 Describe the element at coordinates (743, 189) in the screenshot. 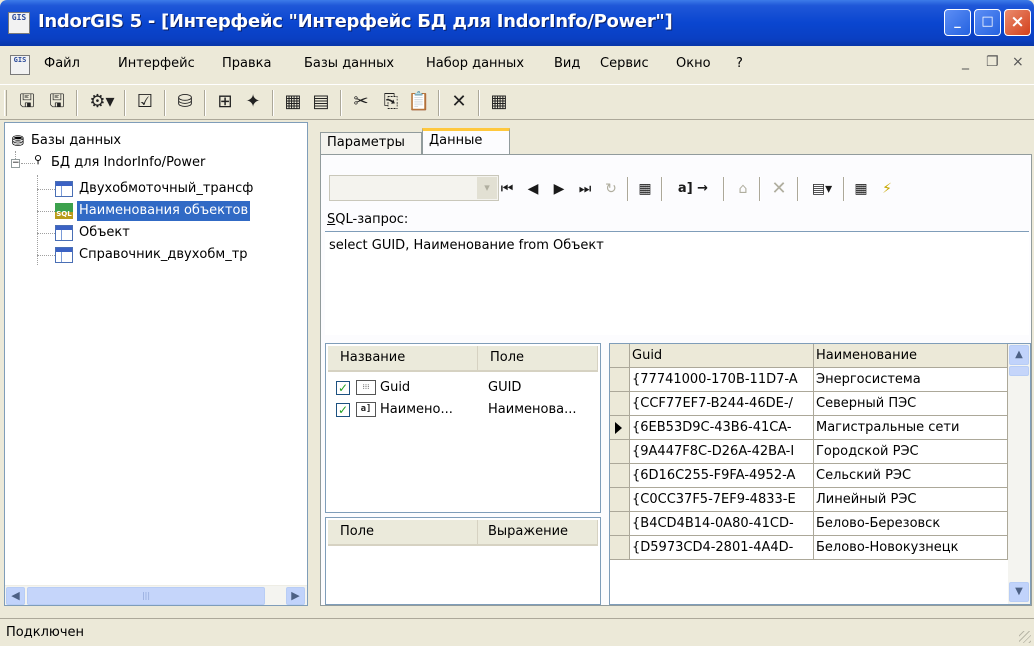

I see `edit-record-icon: ⌂` at that location.